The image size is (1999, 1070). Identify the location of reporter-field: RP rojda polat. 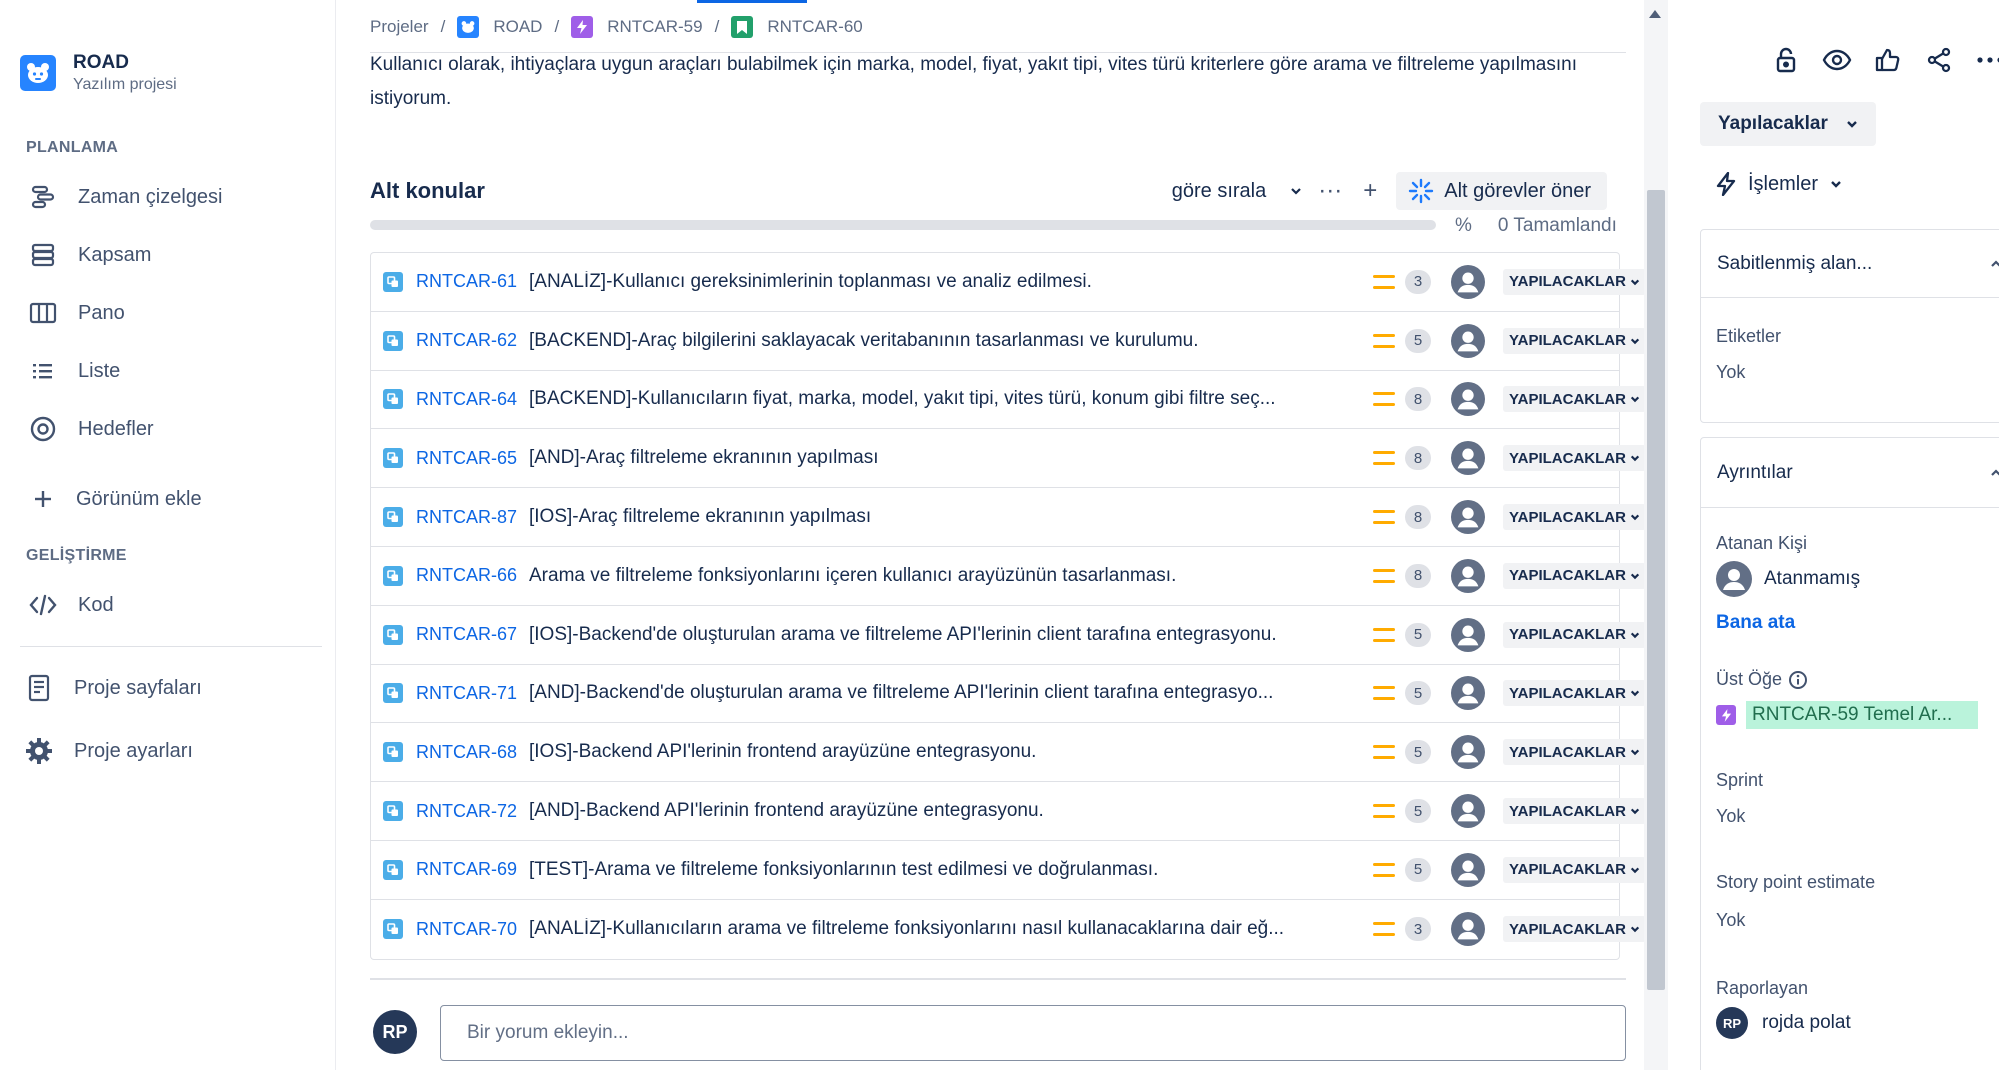
(1783, 1023).